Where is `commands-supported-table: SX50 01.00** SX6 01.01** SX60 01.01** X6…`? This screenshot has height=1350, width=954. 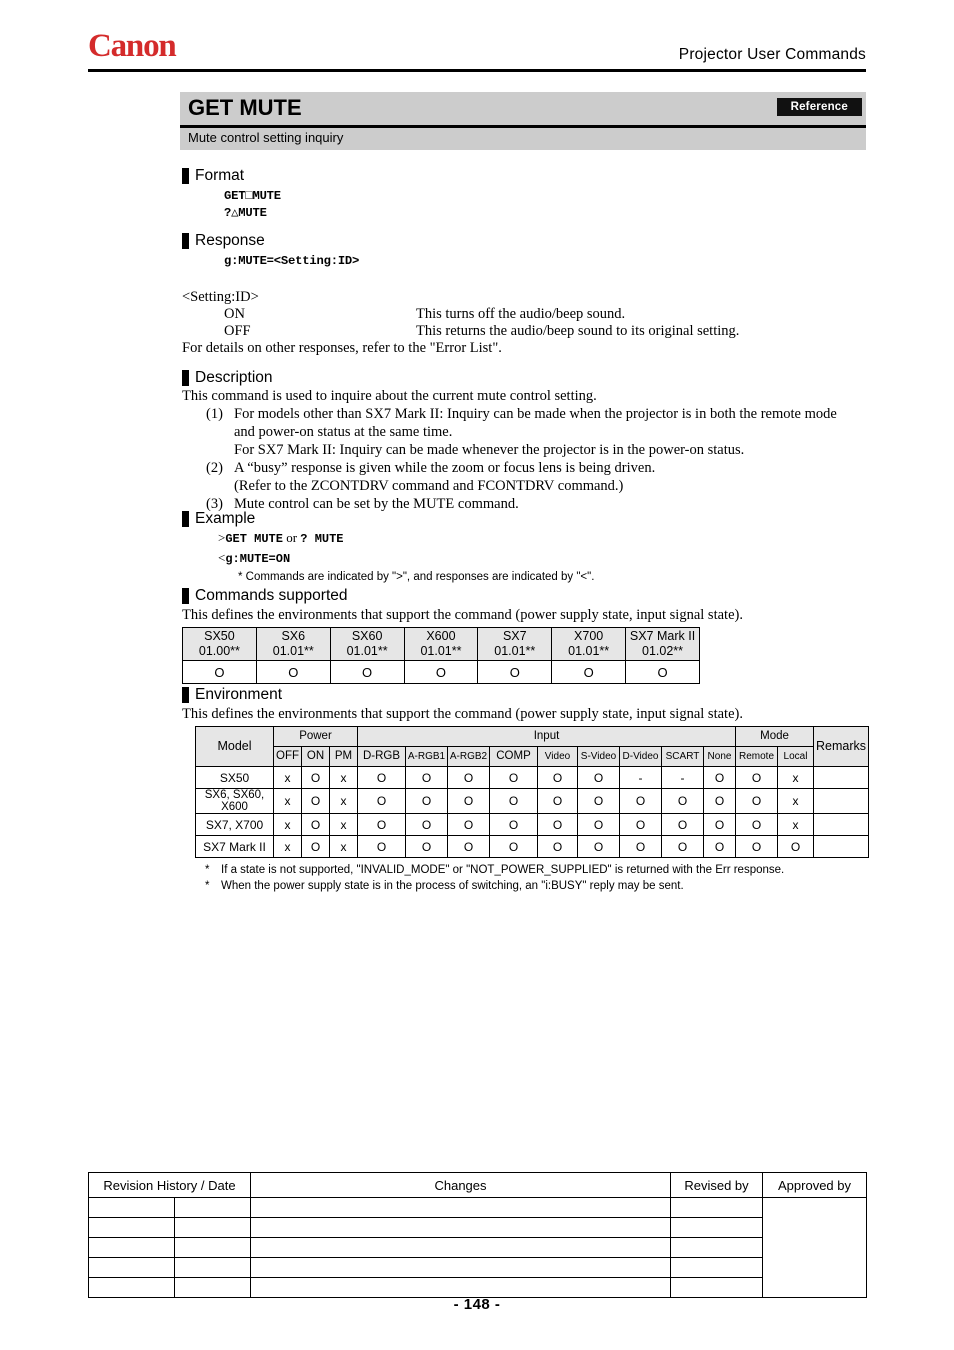
commands-supported-table: SX50 01.00** SX6 01.01** SX60 01.01** X6… is located at coordinates (441, 655).